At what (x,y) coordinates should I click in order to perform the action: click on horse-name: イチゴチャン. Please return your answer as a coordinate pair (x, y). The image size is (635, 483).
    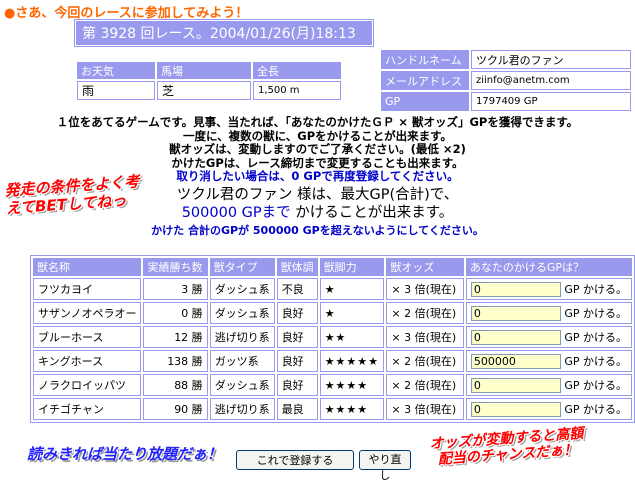
    Looking at the image, I should click on (87, 409).